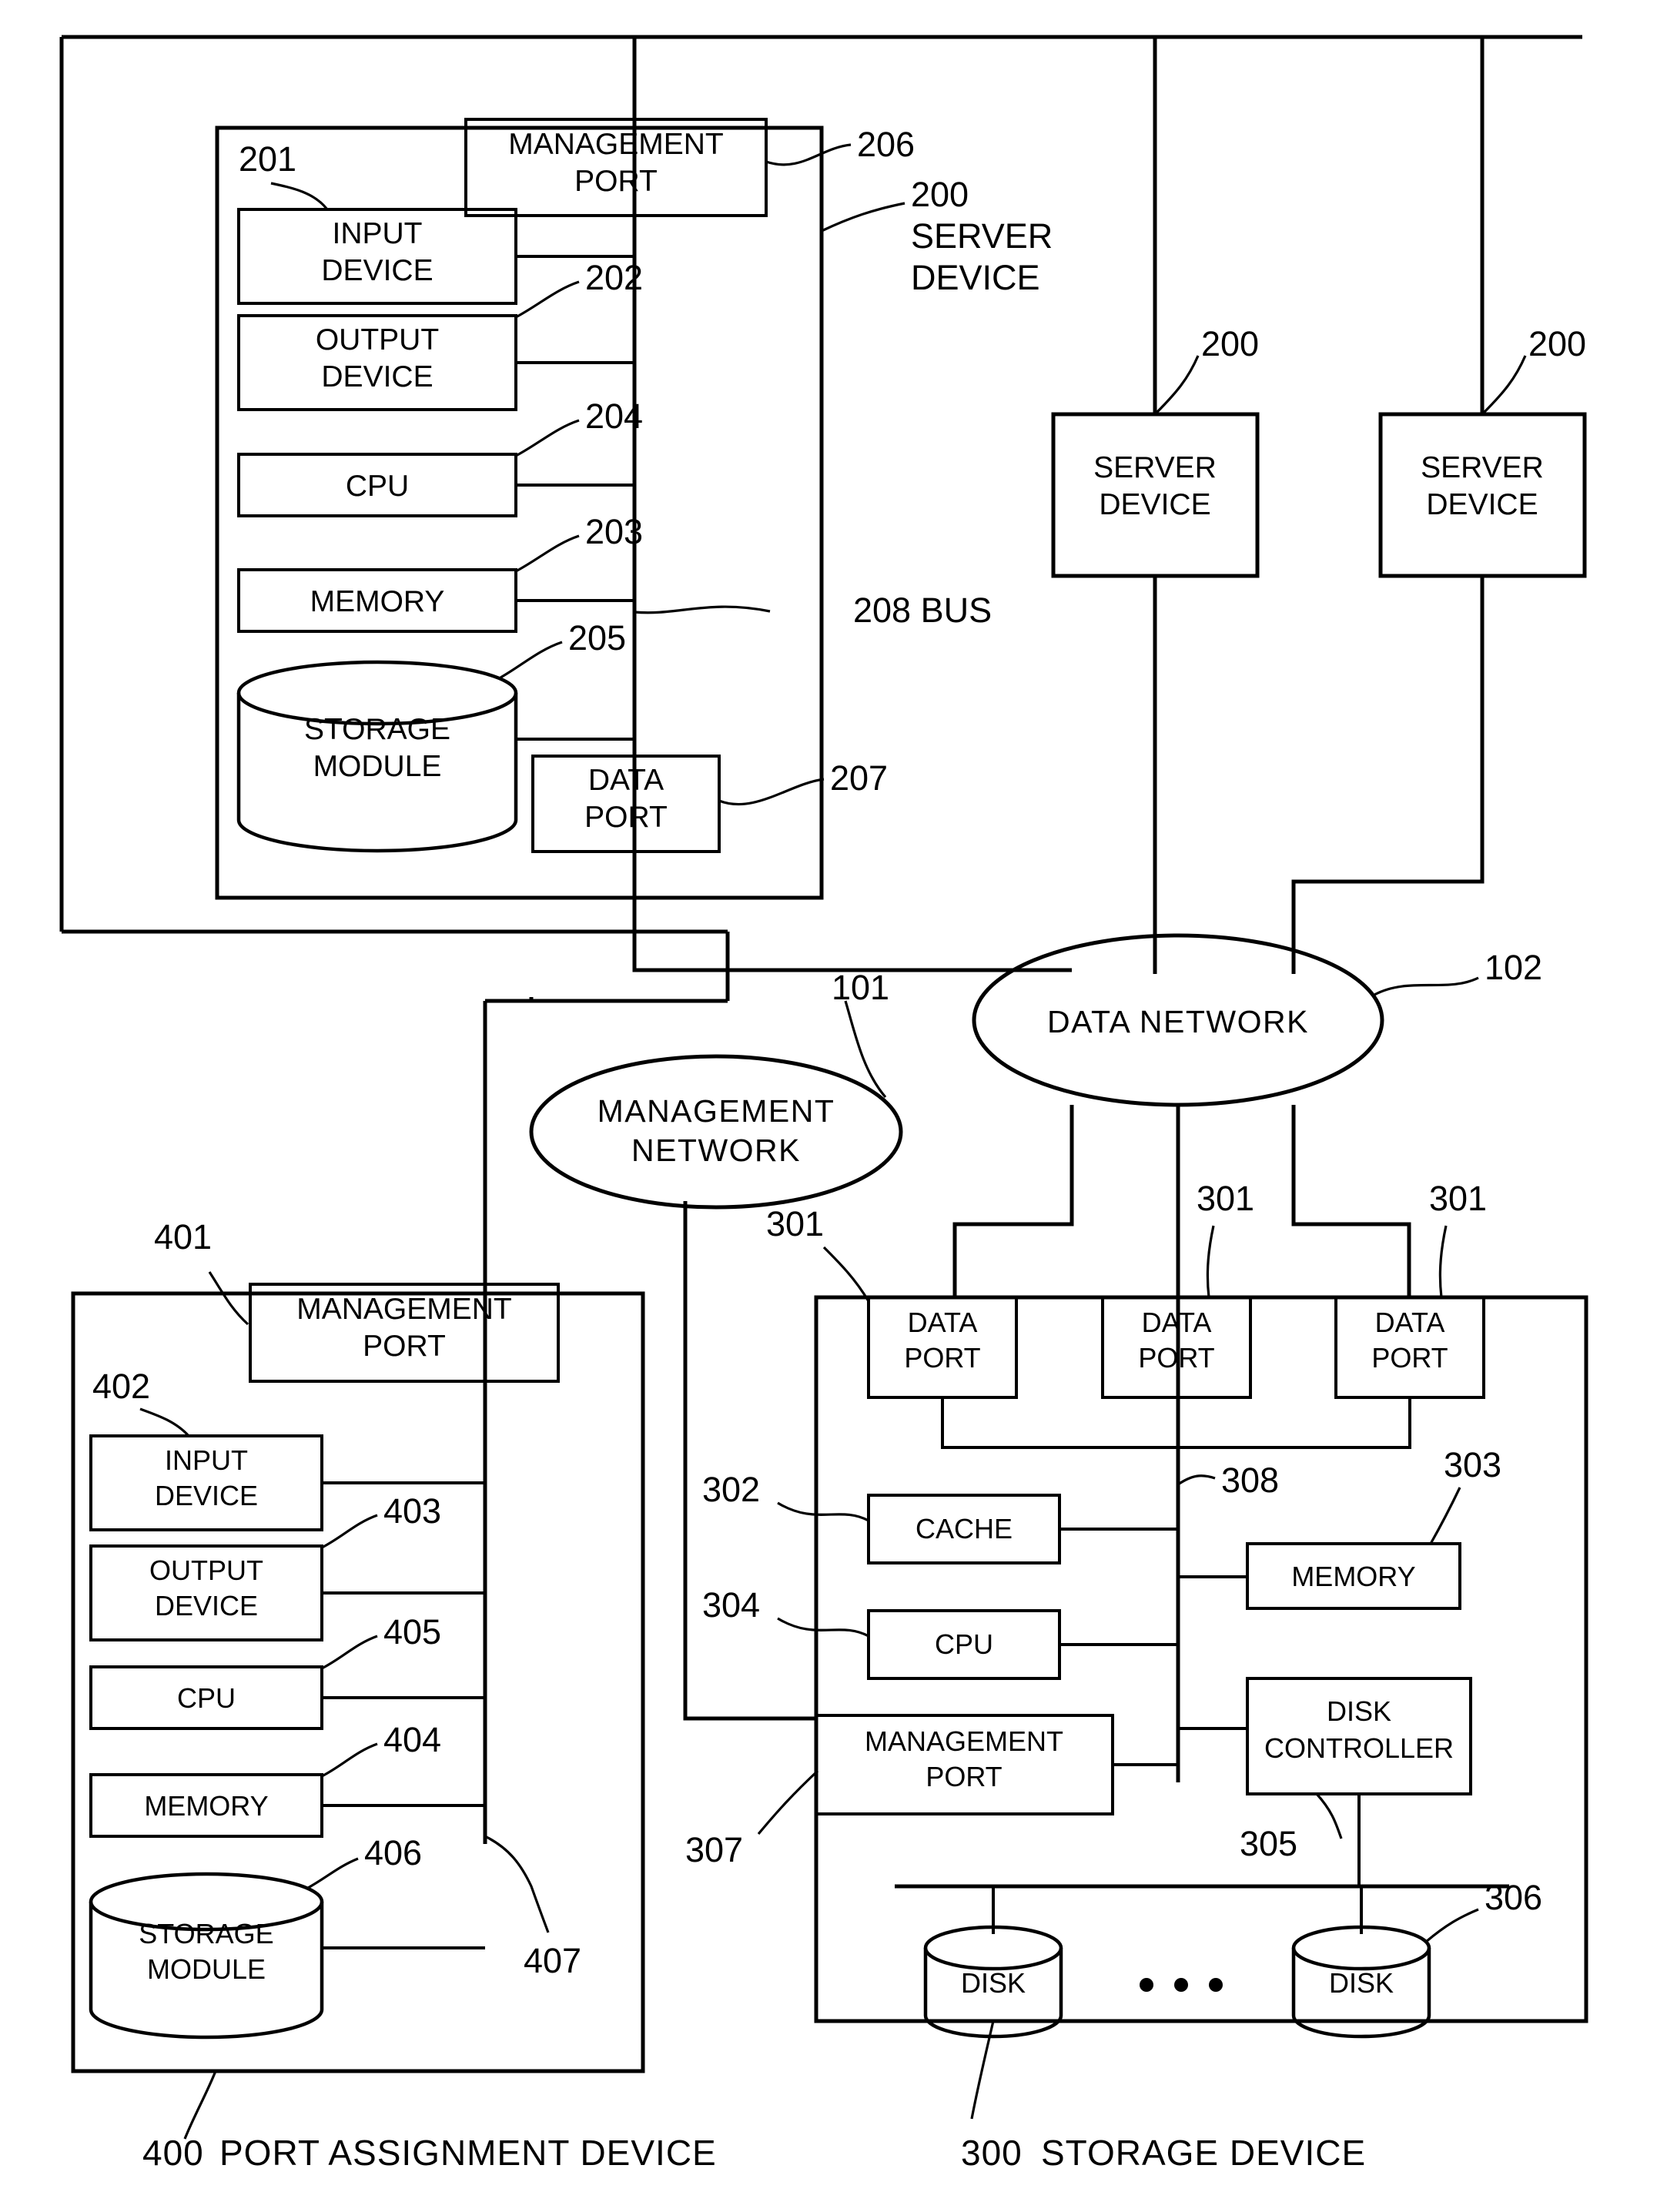  What do you see at coordinates (942, 1347) in the screenshot?
I see `storage-data-port-box-1: DATA PORT` at bounding box center [942, 1347].